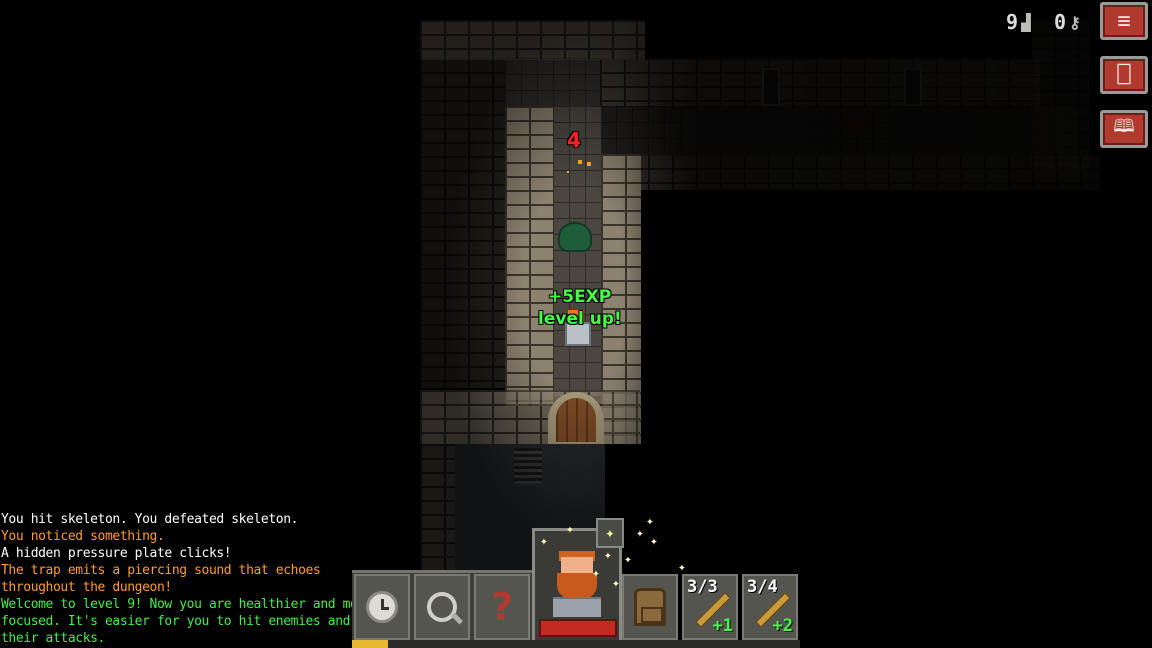 This screenshot has width=1152, height=648. I want to click on quickslot-1: 3/3 +1, so click(710, 607).